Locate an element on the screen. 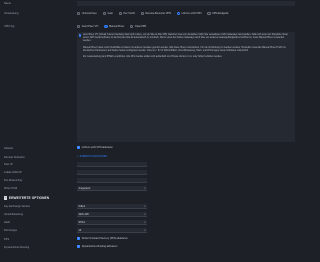  dh-group-label: DH Gruppe is located at coordinates (11, 230).